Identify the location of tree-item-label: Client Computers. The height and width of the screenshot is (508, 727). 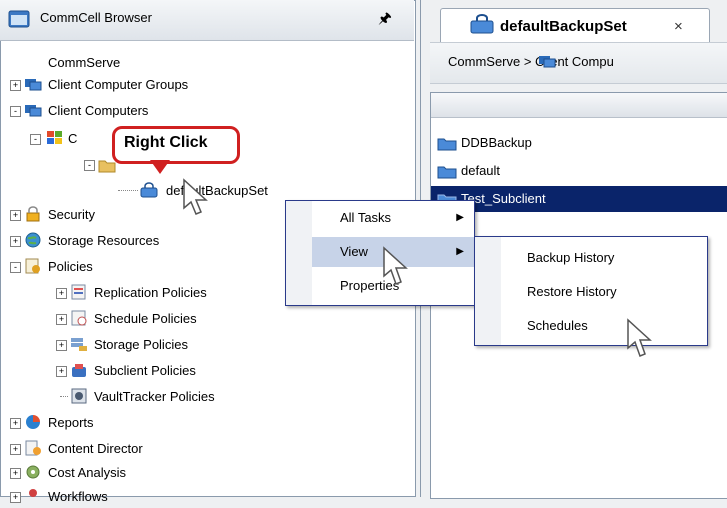
(98, 110).